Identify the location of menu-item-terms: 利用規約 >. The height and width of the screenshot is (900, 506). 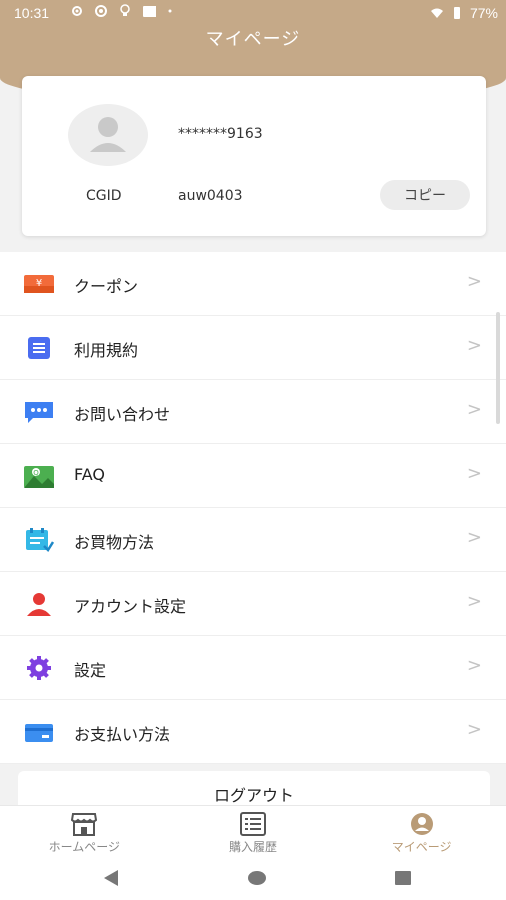
(253, 348).